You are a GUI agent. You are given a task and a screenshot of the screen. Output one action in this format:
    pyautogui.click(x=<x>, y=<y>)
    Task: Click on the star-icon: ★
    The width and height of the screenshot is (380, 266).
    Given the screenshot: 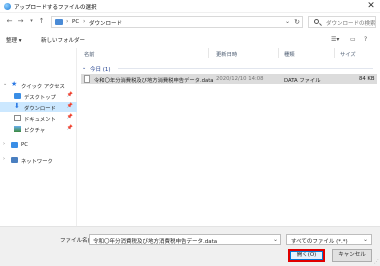 What is the action you would take?
    pyautogui.click(x=14, y=84)
    